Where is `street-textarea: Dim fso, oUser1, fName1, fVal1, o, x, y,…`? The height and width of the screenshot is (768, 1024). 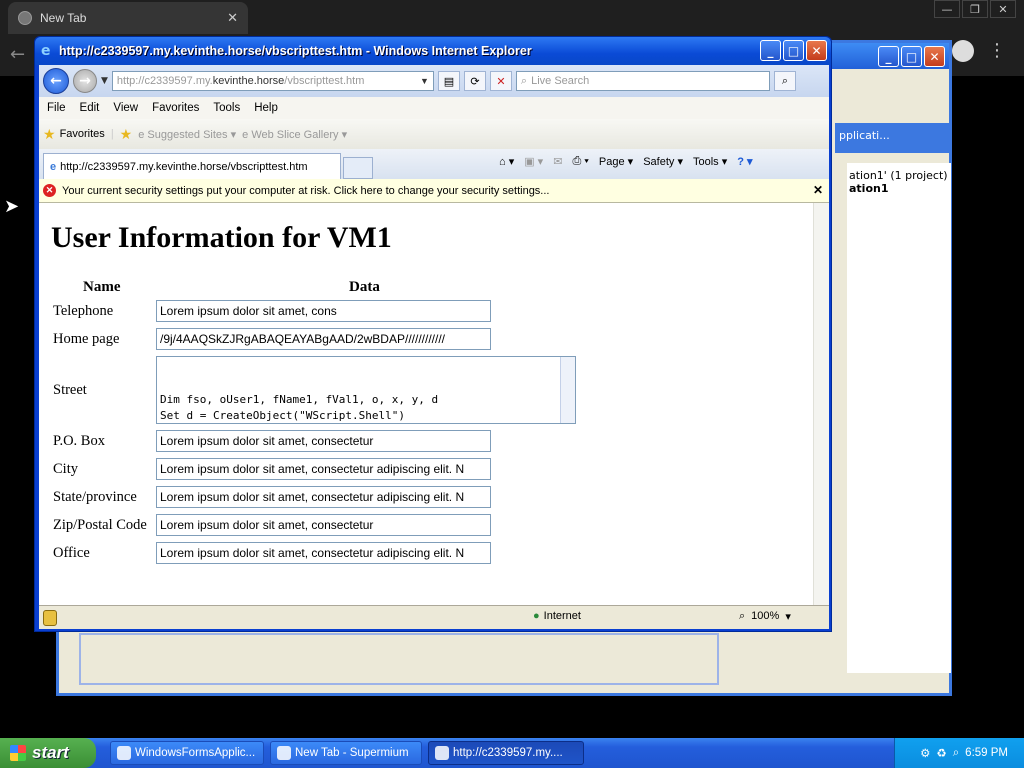 street-textarea: Dim fso, oUser1, fName1, fVal1, o, x, y,… is located at coordinates (366, 390).